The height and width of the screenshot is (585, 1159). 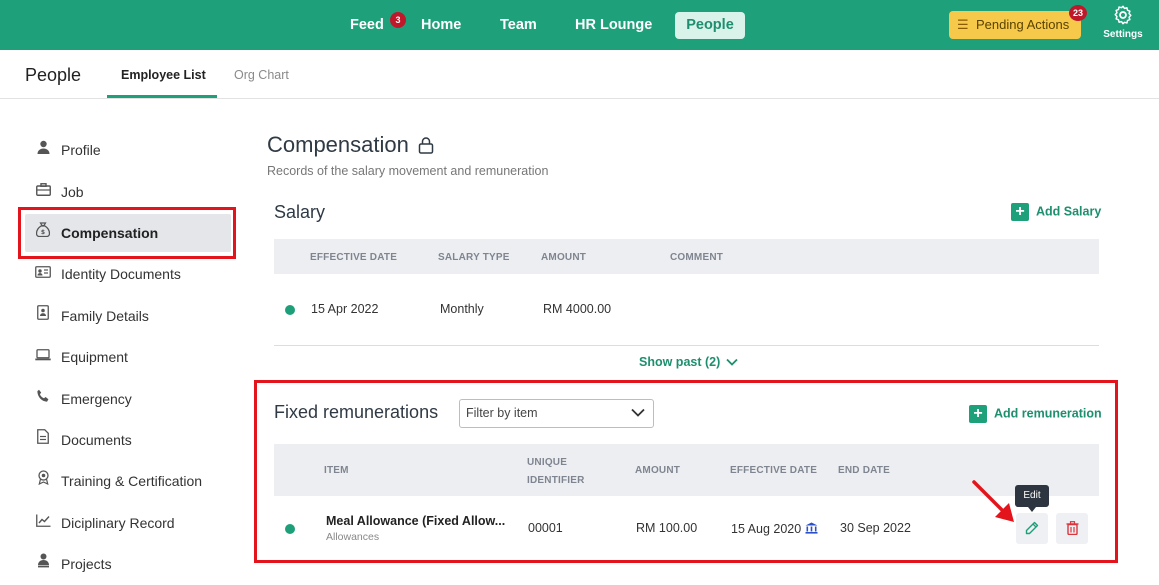 What do you see at coordinates (547, 462) in the screenshot?
I see `column-header: UNIQUE` at bounding box center [547, 462].